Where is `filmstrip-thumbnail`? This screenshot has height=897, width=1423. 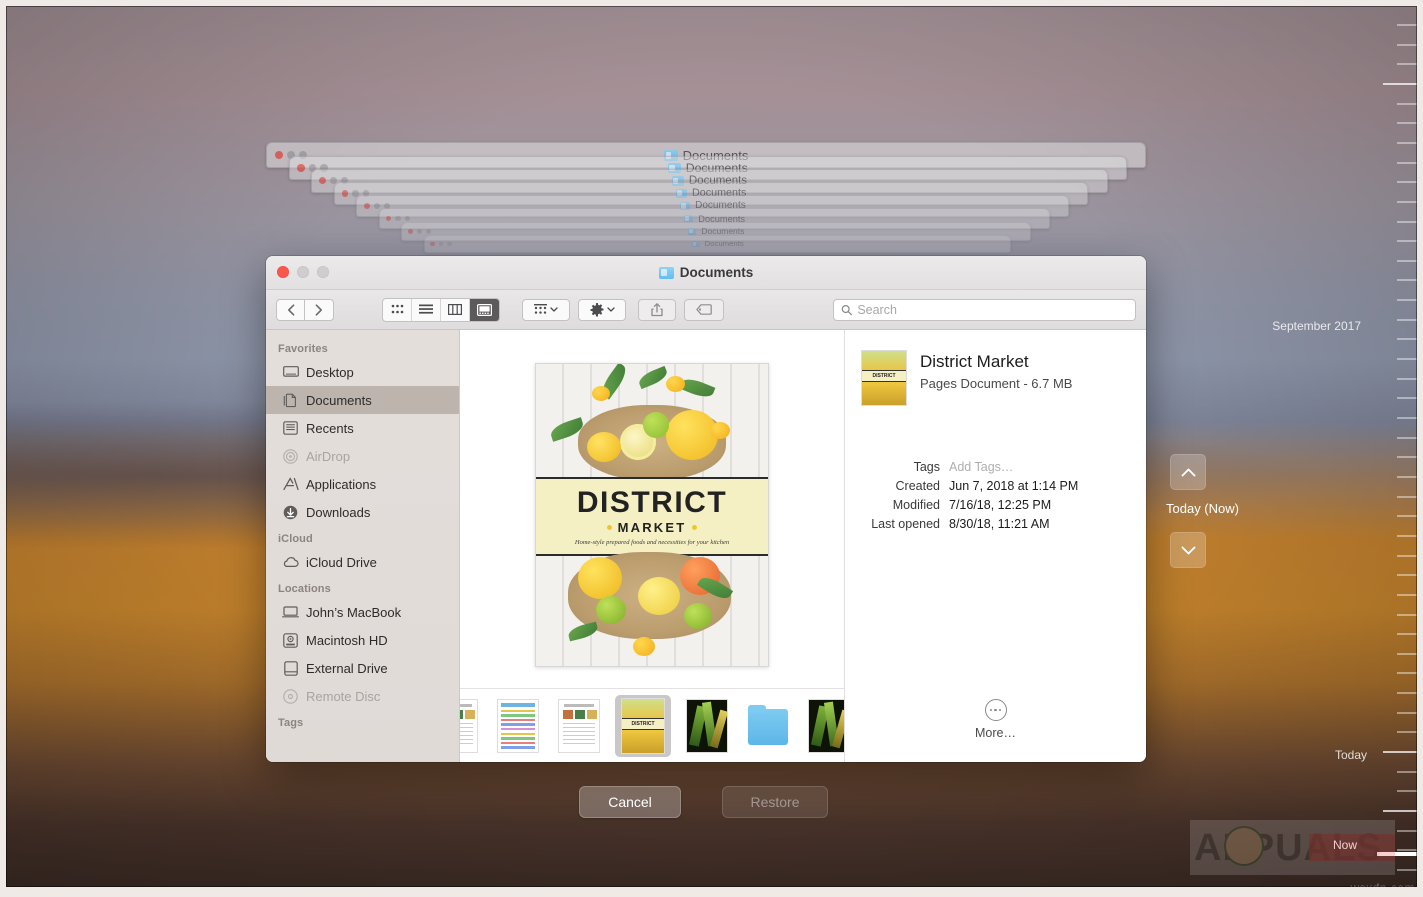 filmstrip-thumbnail is located at coordinates (518, 725).